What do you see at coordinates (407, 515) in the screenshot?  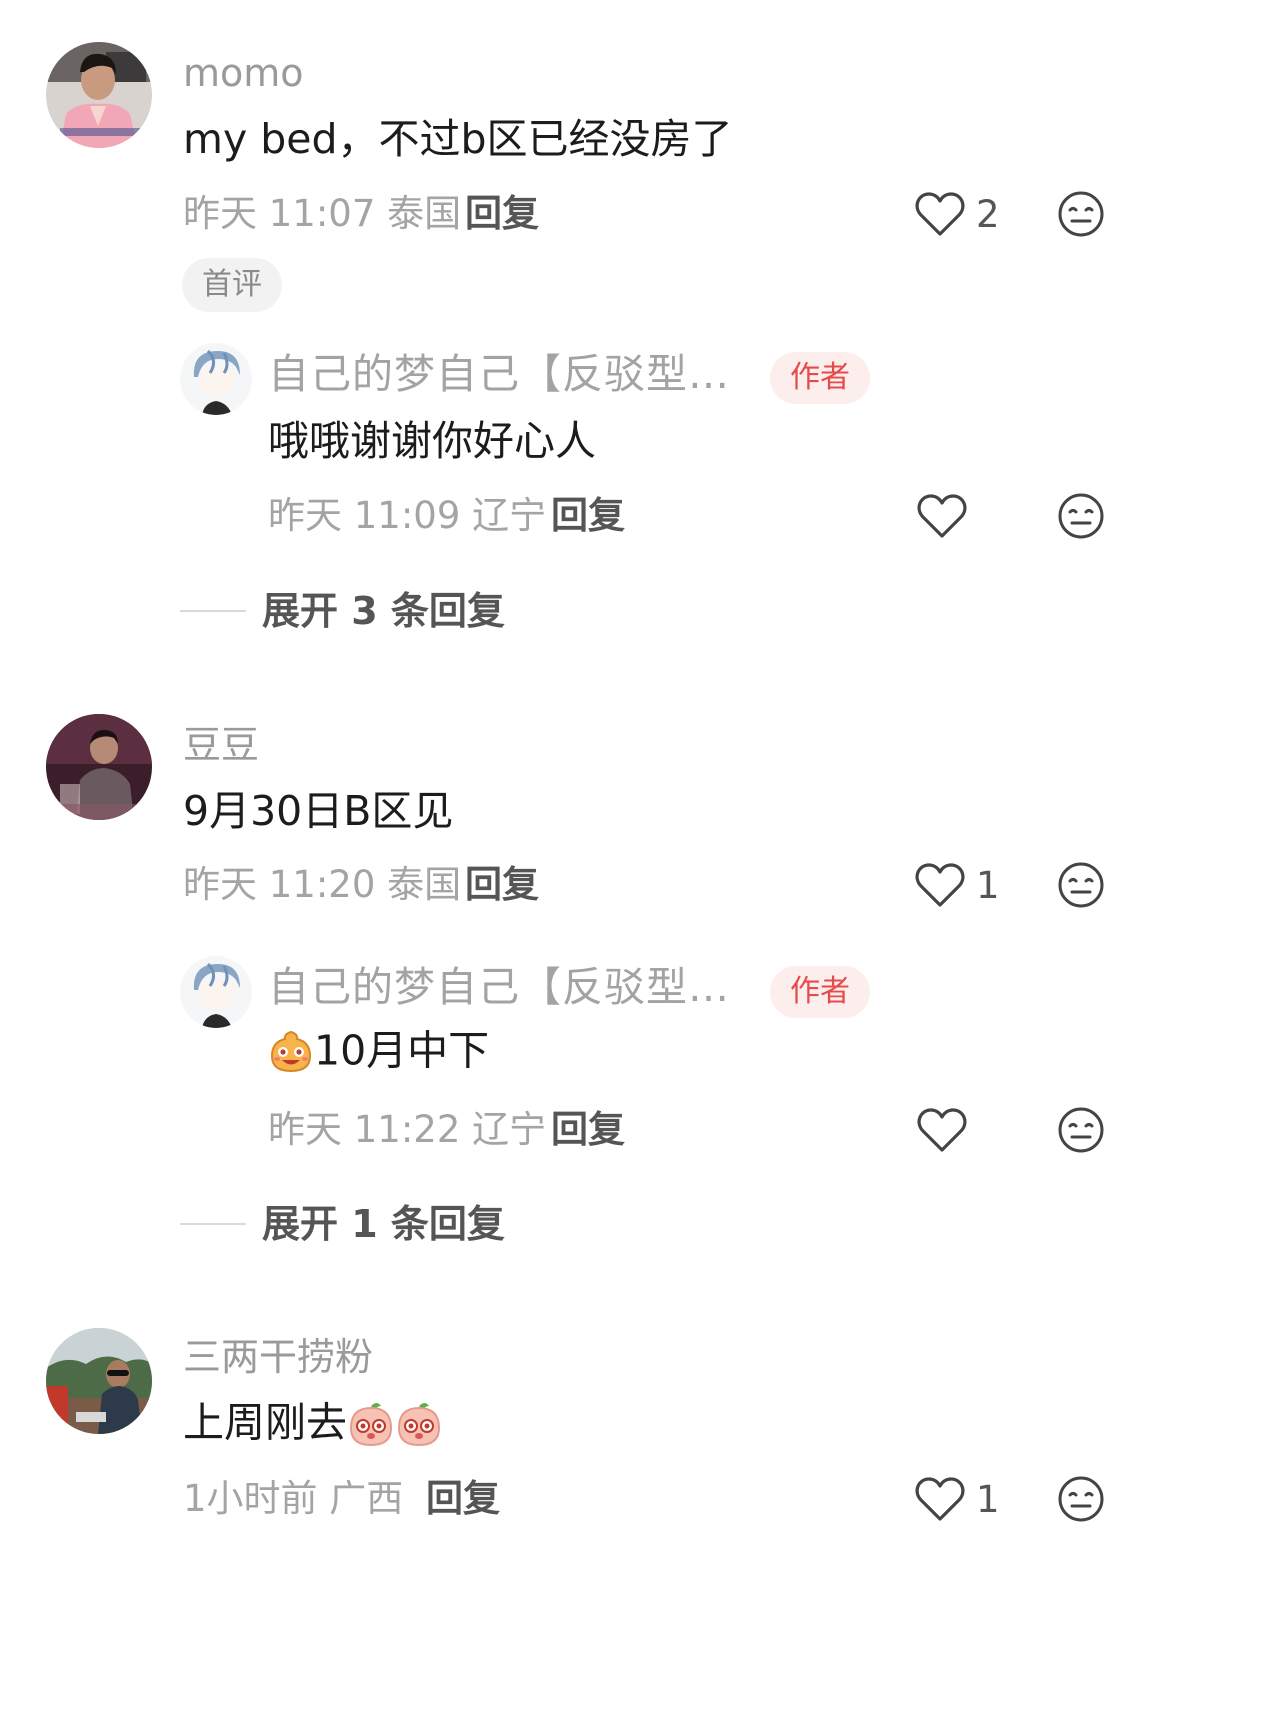 I see `reply-time-location: 昨天 11:09 辽宁` at bounding box center [407, 515].